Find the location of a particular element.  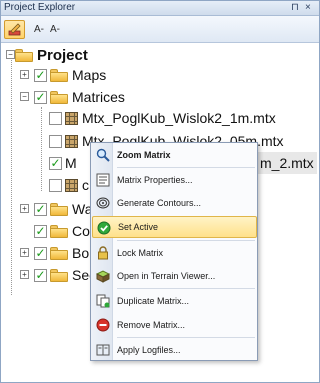

font-increase-button: A- is located at coordinates (55, 29).